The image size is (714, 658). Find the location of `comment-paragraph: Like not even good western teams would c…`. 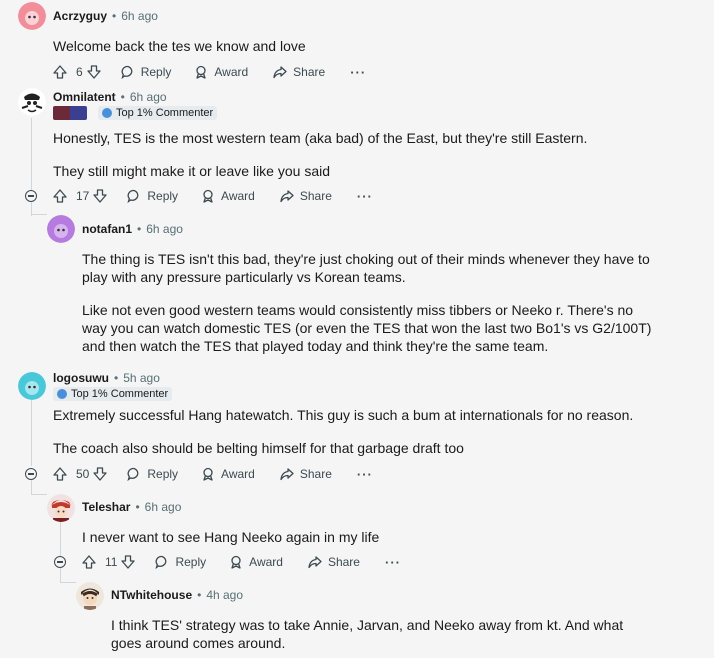

comment-paragraph: Like not even good western teams would c… is located at coordinates (367, 328).